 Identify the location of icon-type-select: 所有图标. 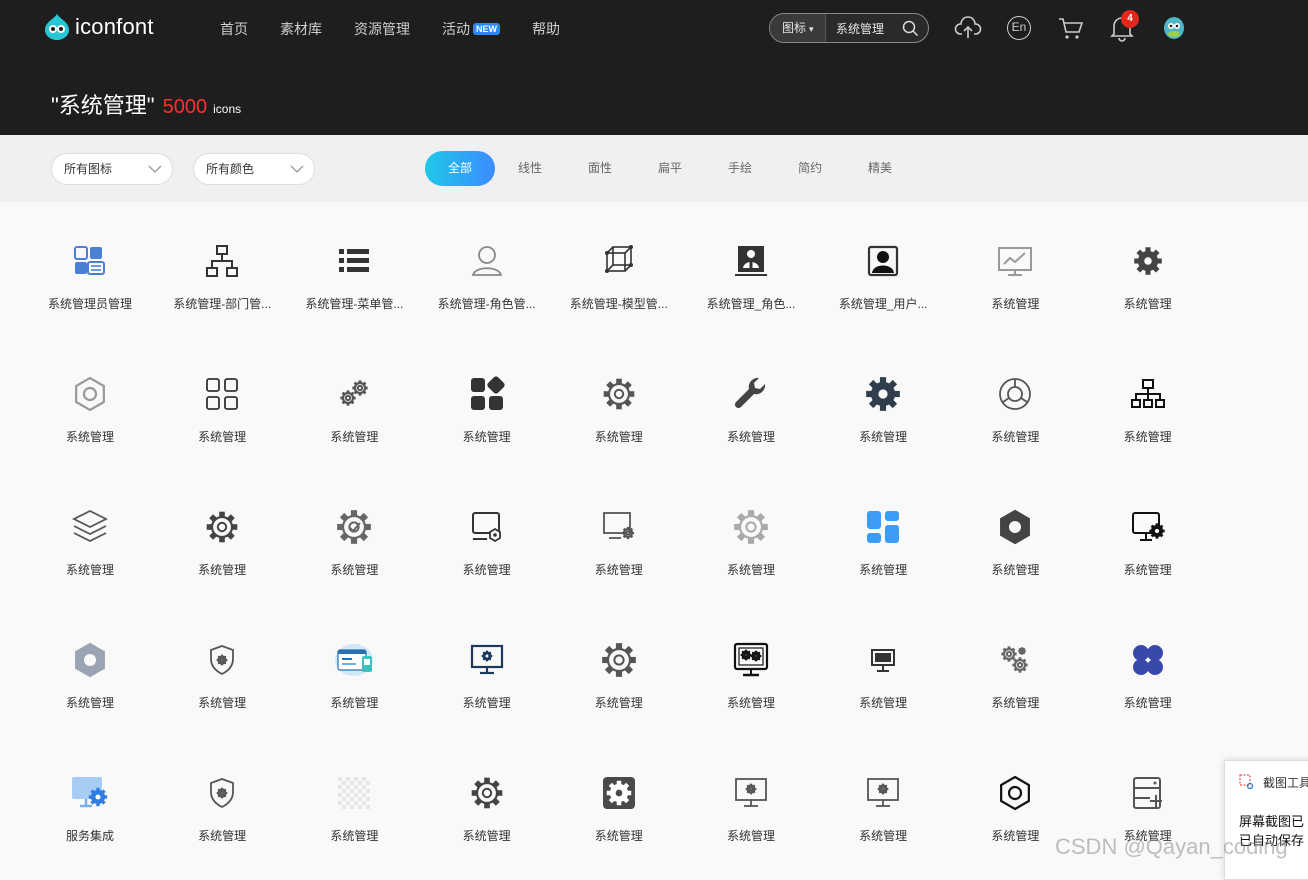
(112, 169).